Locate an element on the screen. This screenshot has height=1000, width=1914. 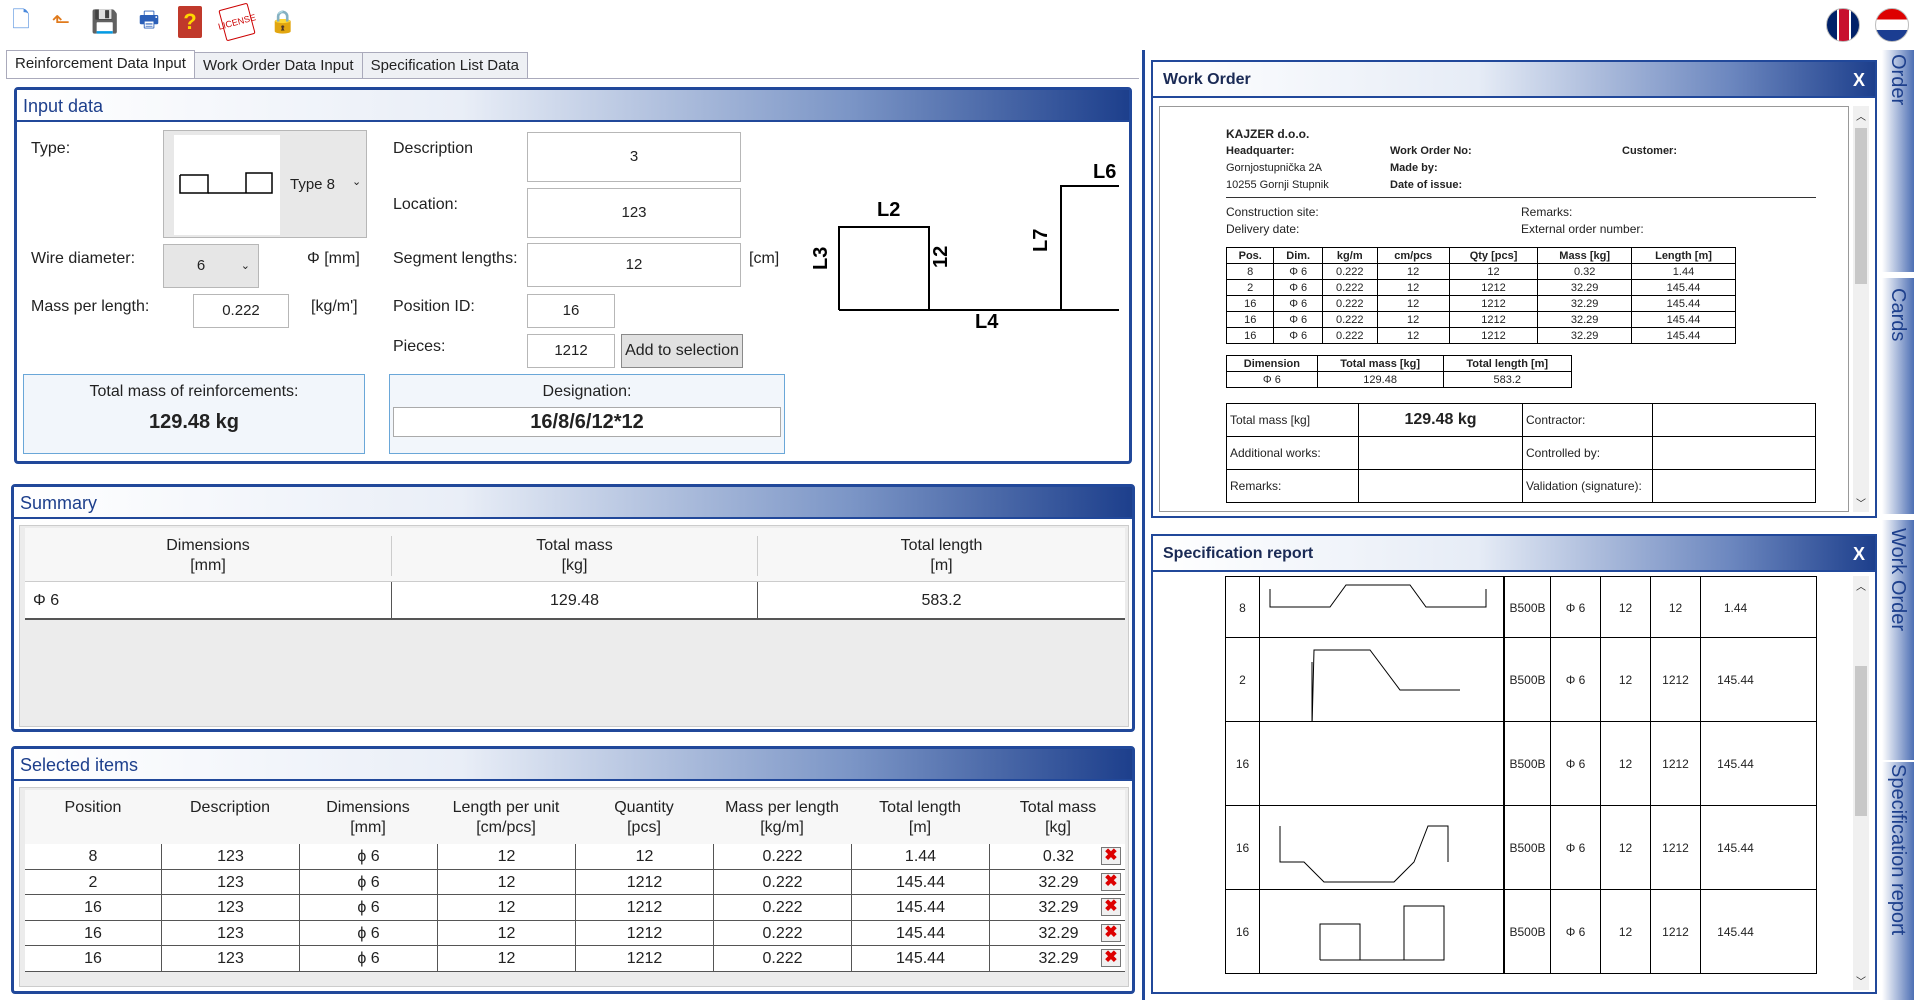
summary-row: Φ 6 129.48 583.2 is located at coordinates (575, 601).